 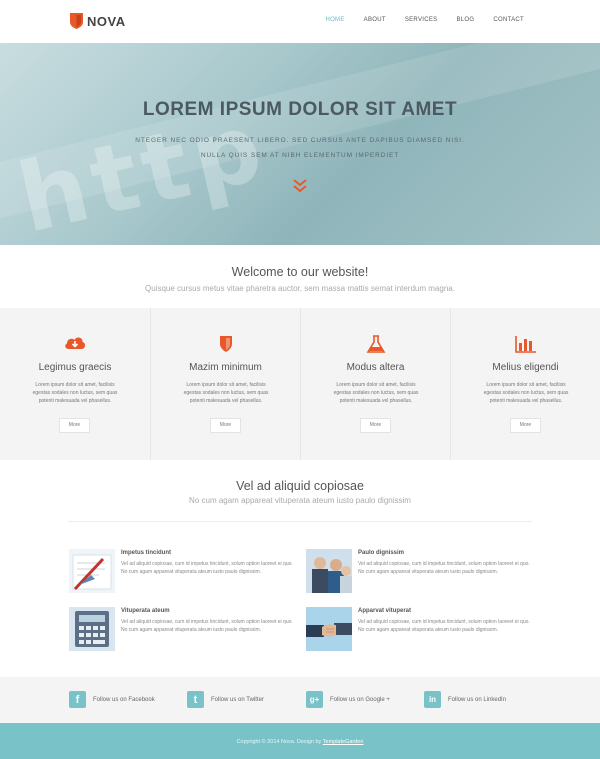 I want to click on site-header: NOVA HOME ABOUT SERVICES BLOG CONTACT, so click(x=300, y=21).